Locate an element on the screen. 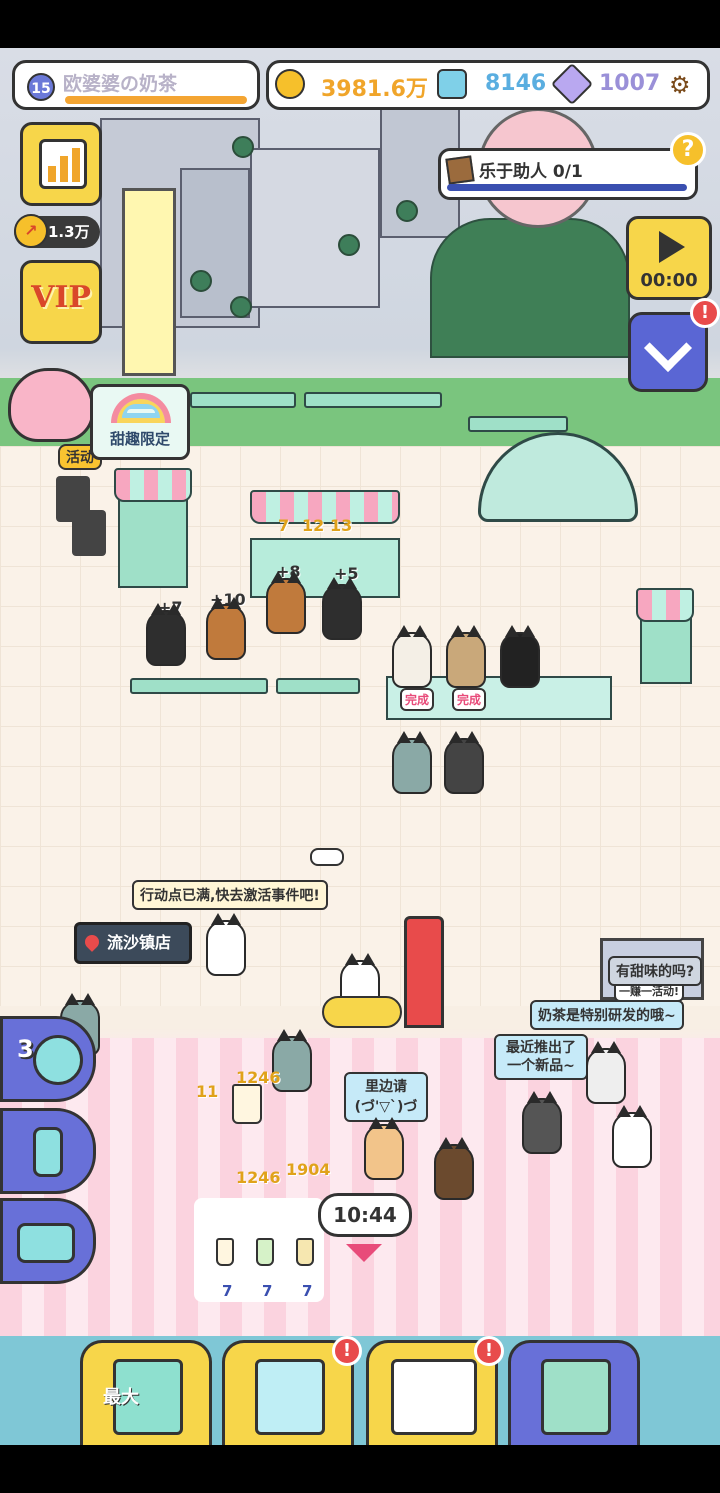 The width and height of the screenshot is (720, 1493). counter-tool-button is located at coordinates (48, 1241).